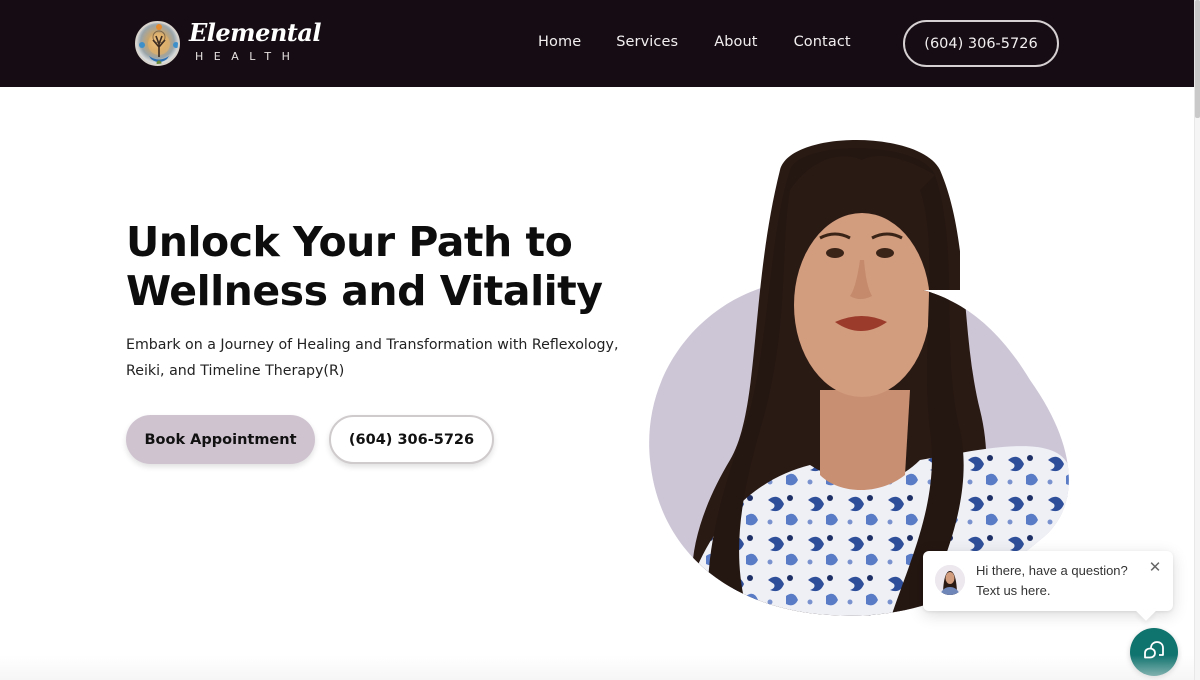  I want to click on tree-of-life-emblem-icon, so click(157, 43).